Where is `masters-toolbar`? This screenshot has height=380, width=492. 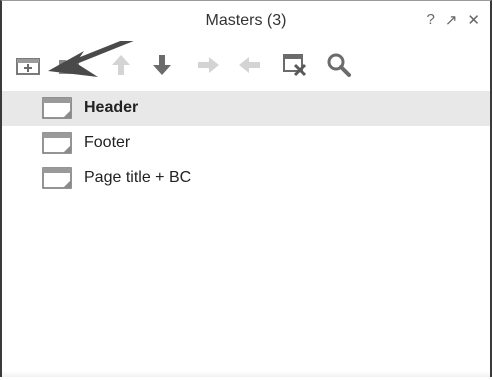 masters-toolbar is located at coordinates (246, 66).